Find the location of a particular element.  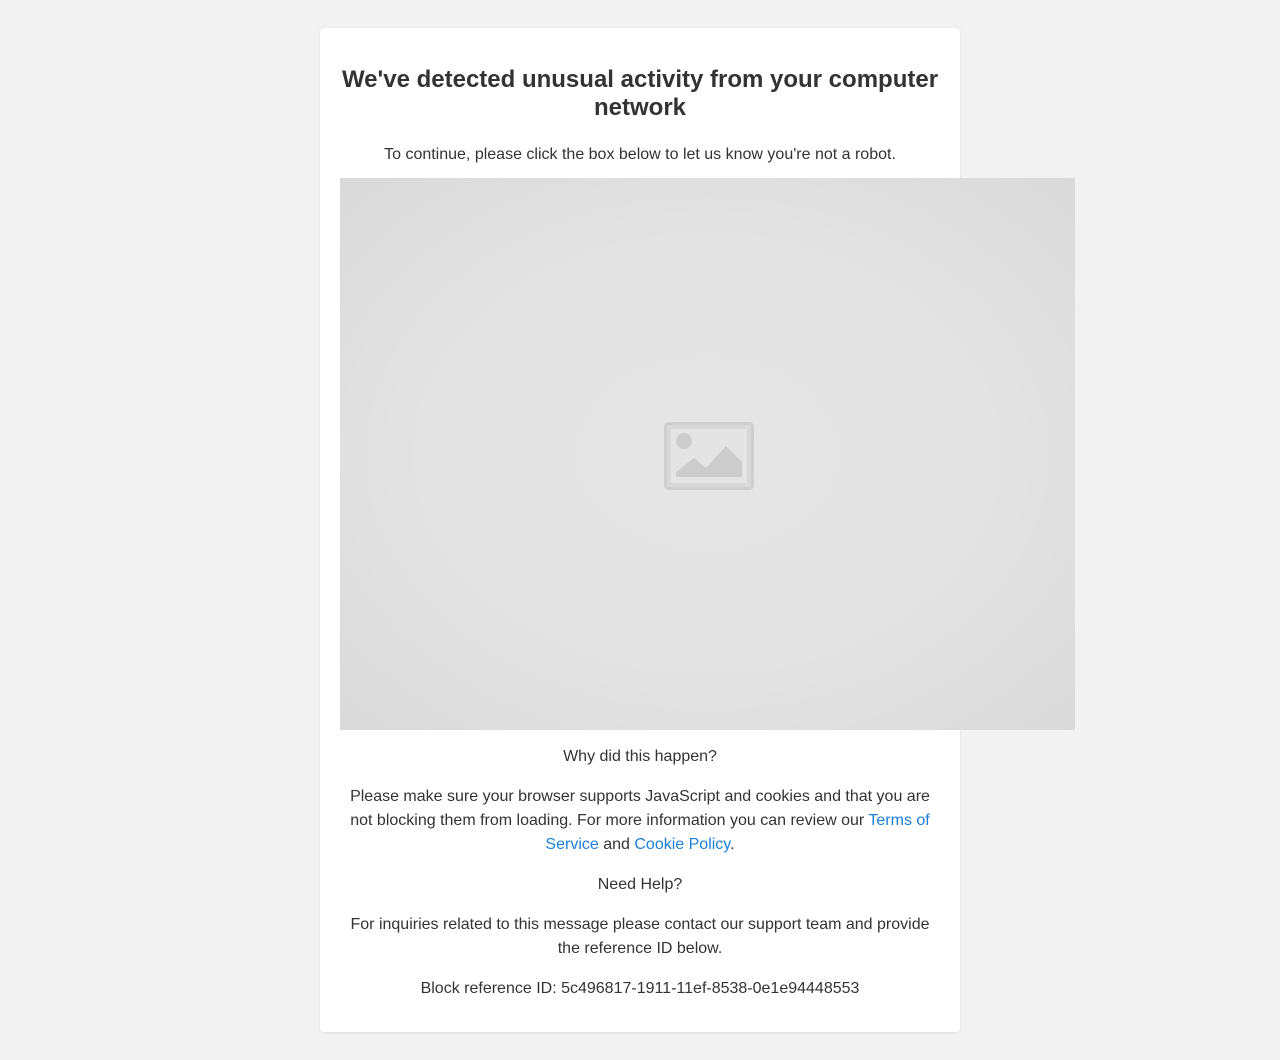

block-reference-label: Block reference ID: is located at coordinates (491, 988).